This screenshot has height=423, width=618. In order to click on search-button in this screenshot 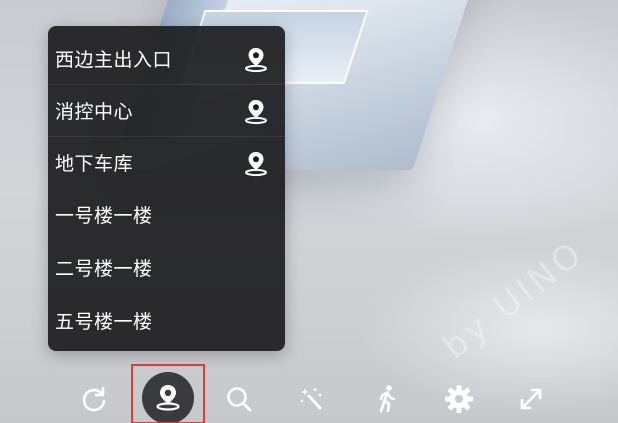, I will do `click(239, 399)`.